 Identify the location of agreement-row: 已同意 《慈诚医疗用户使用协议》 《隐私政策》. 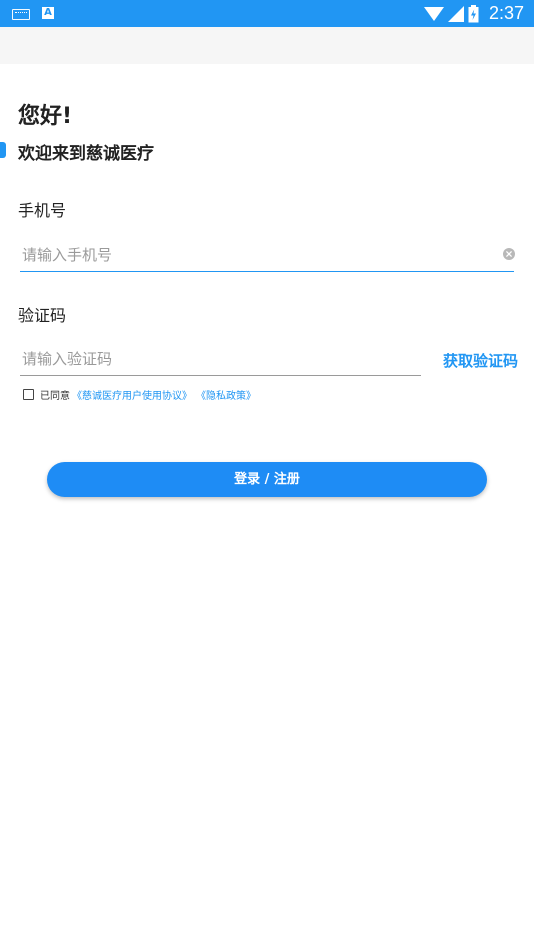
(141, 394).